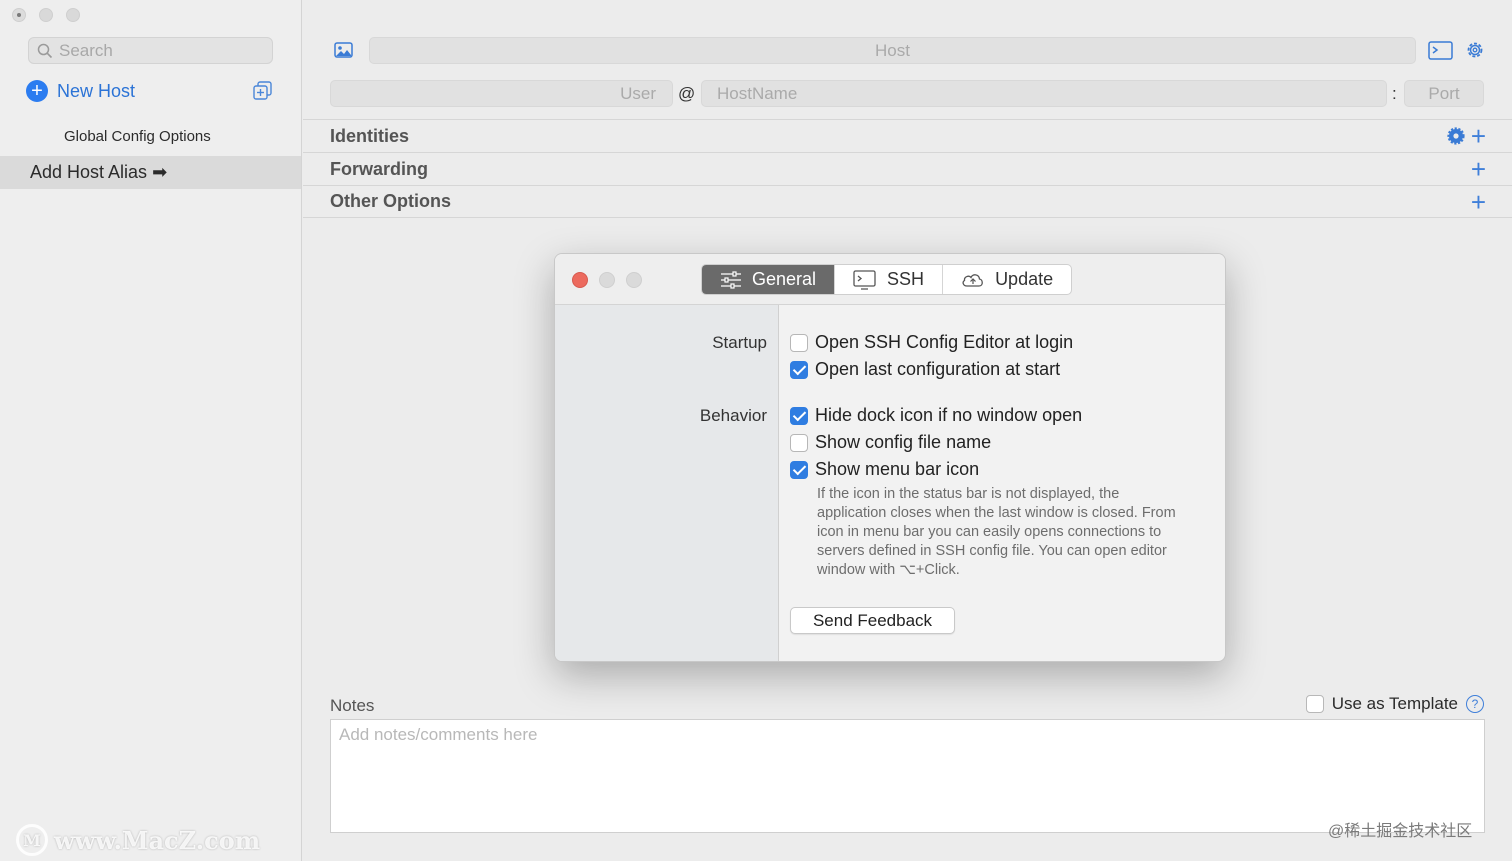  Describe the element at coordinates (667, 483) in the screenshot. I see `dialog-left-panel` at that location.